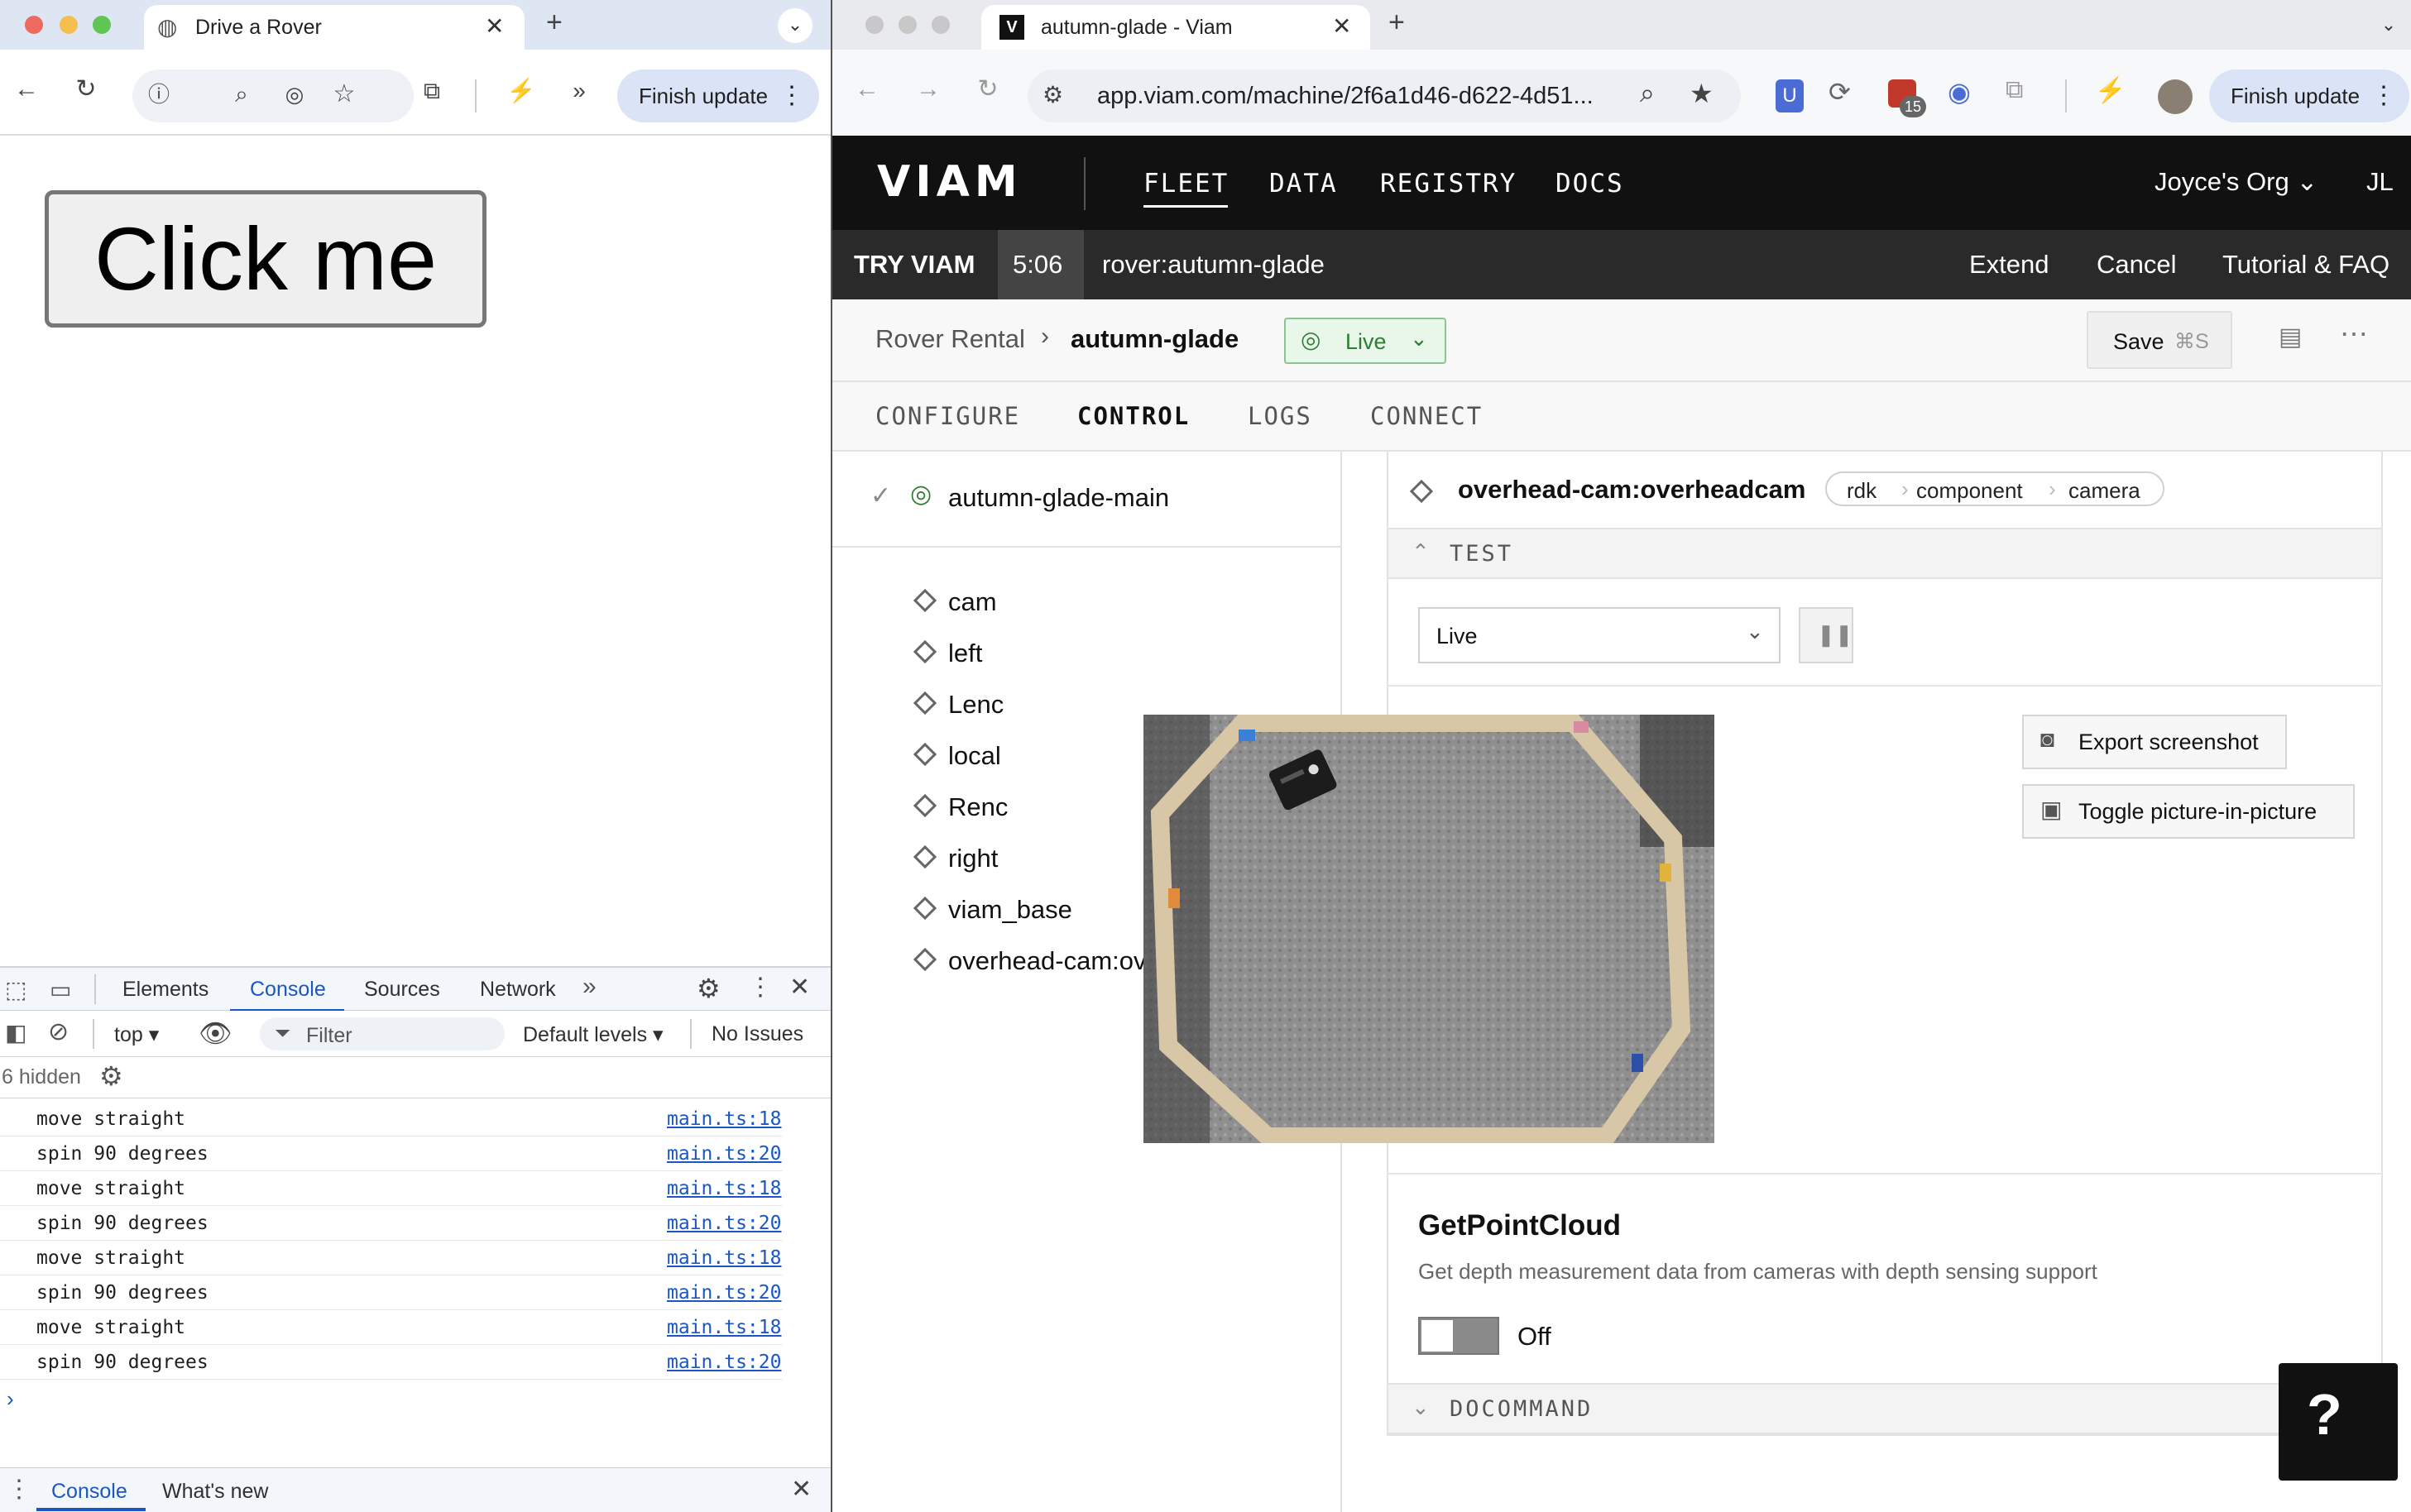  What do you see at coordinates (1826, 635) in the screenshot?
I see `pause-stream-button: ❚❚` at bounding box center [1826, 635].